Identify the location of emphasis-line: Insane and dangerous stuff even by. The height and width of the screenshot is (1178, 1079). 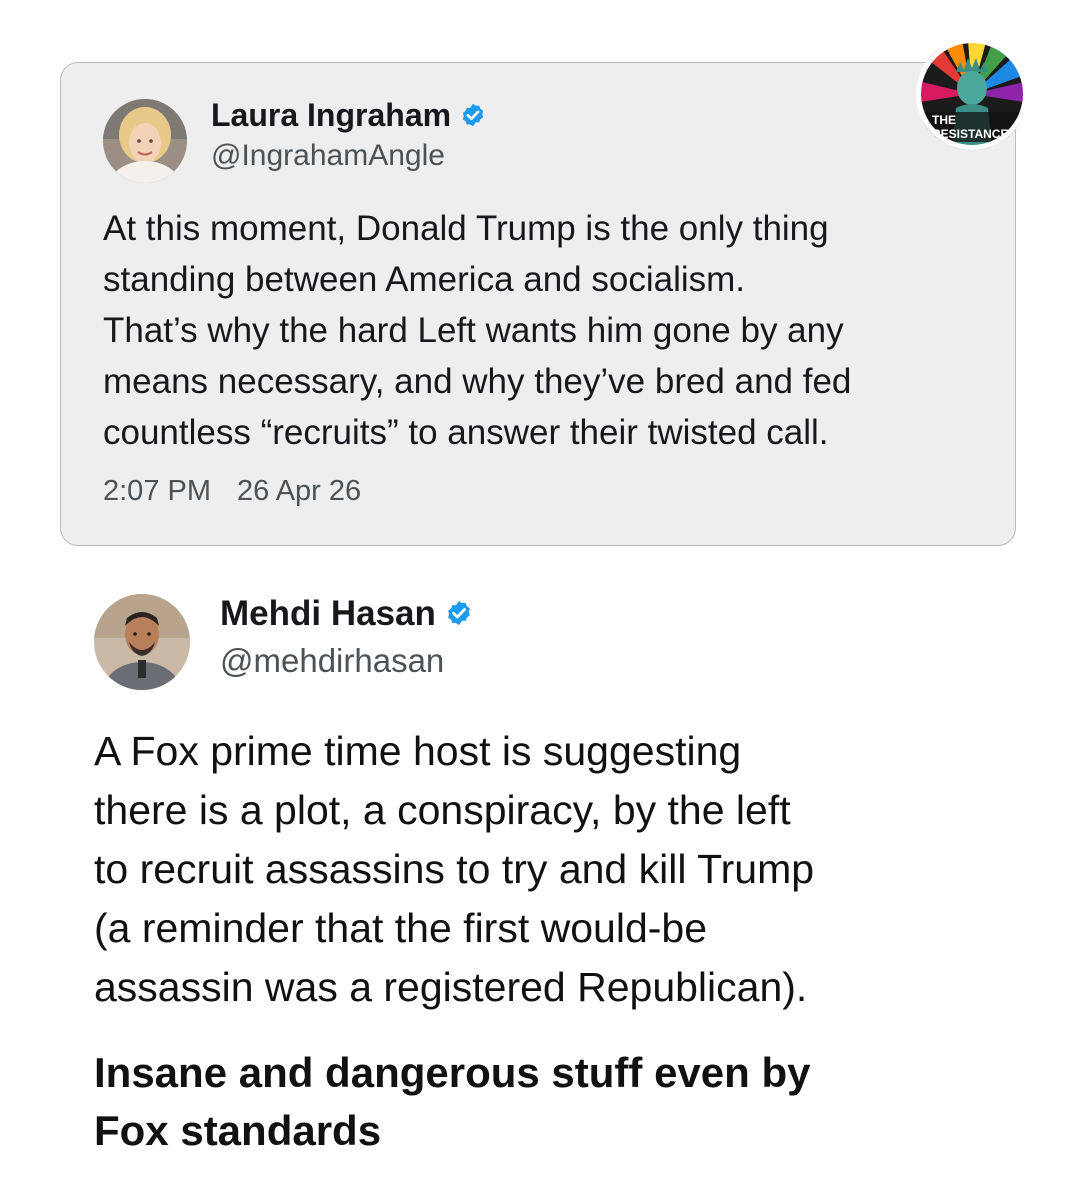
(452, 1072).